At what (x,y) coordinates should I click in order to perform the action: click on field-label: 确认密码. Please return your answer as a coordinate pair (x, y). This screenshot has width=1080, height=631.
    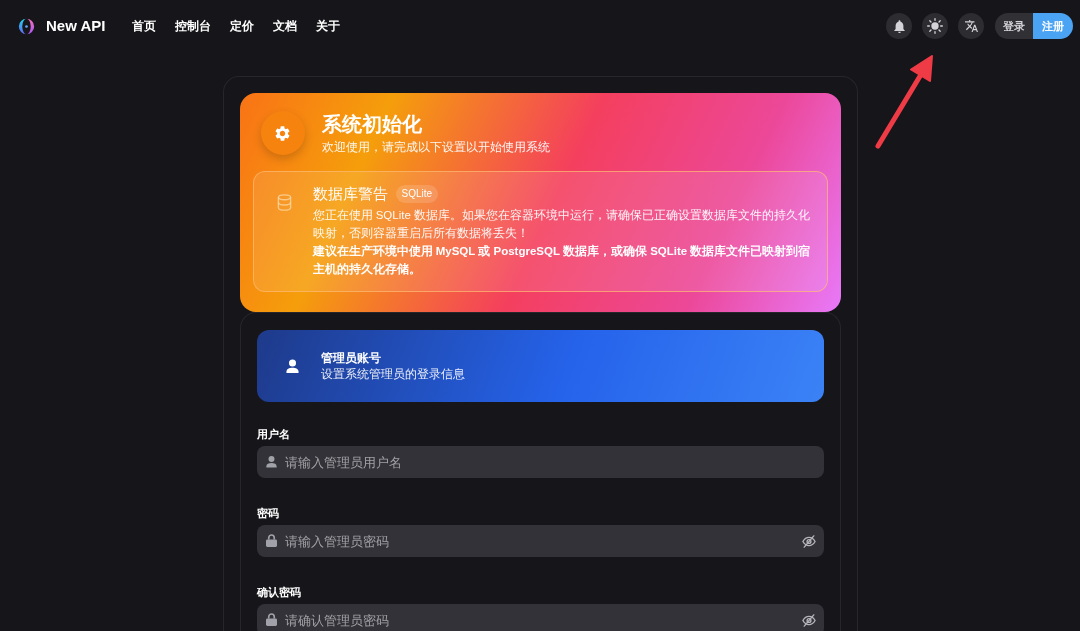
    Looking at the image, I should click on (279, 592).